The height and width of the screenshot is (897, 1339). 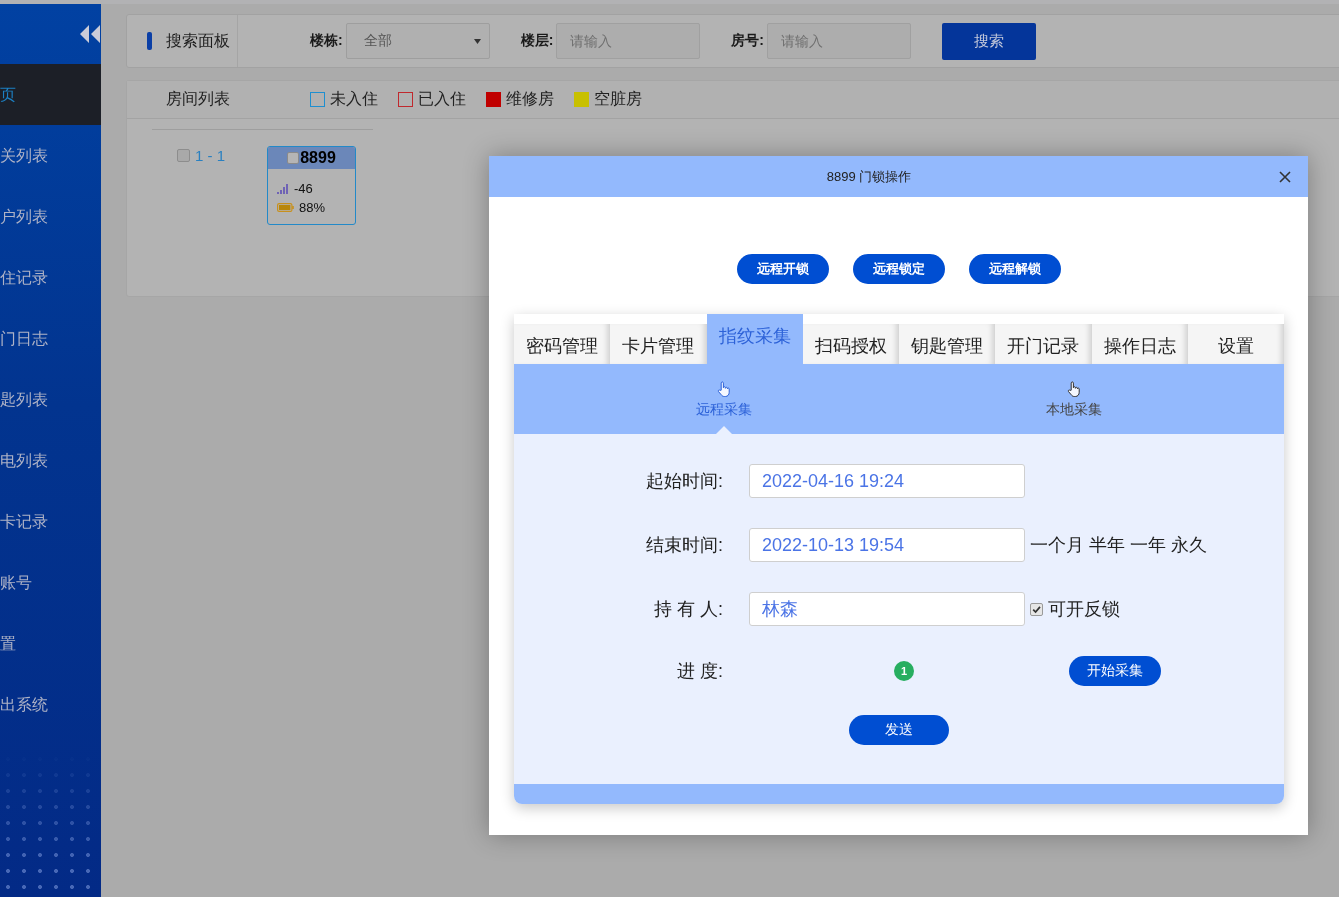 I want to click on tab: 扫码授权, so click(x=850, y=344).